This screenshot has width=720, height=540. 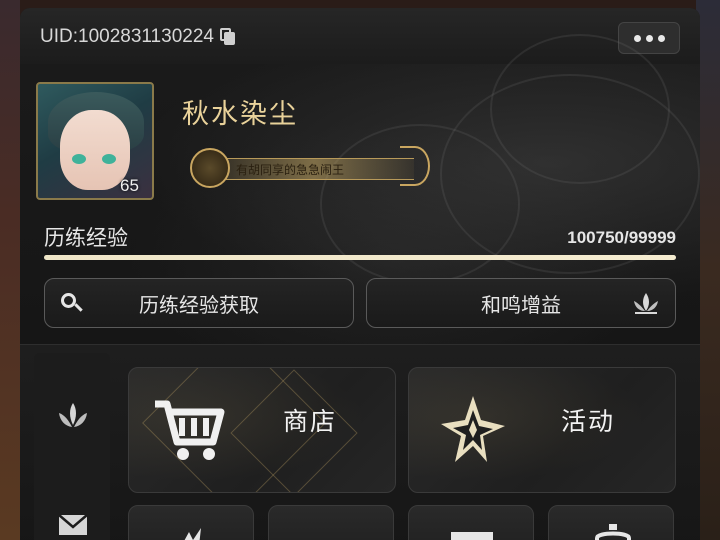 I want to click on background-left-edge, so click(x=10, y=270).